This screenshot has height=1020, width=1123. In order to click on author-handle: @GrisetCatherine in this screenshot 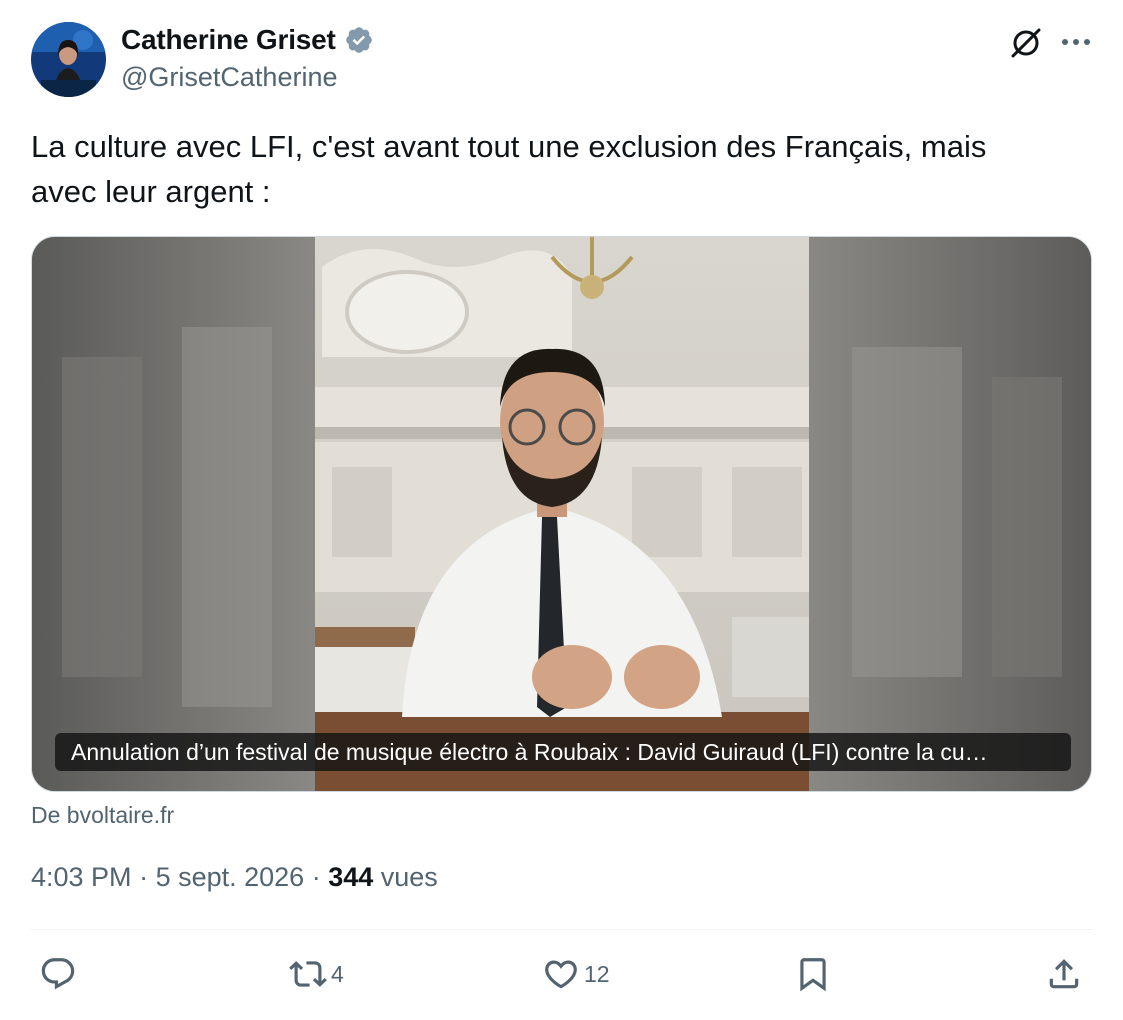, I will do `click(229, 77)`.